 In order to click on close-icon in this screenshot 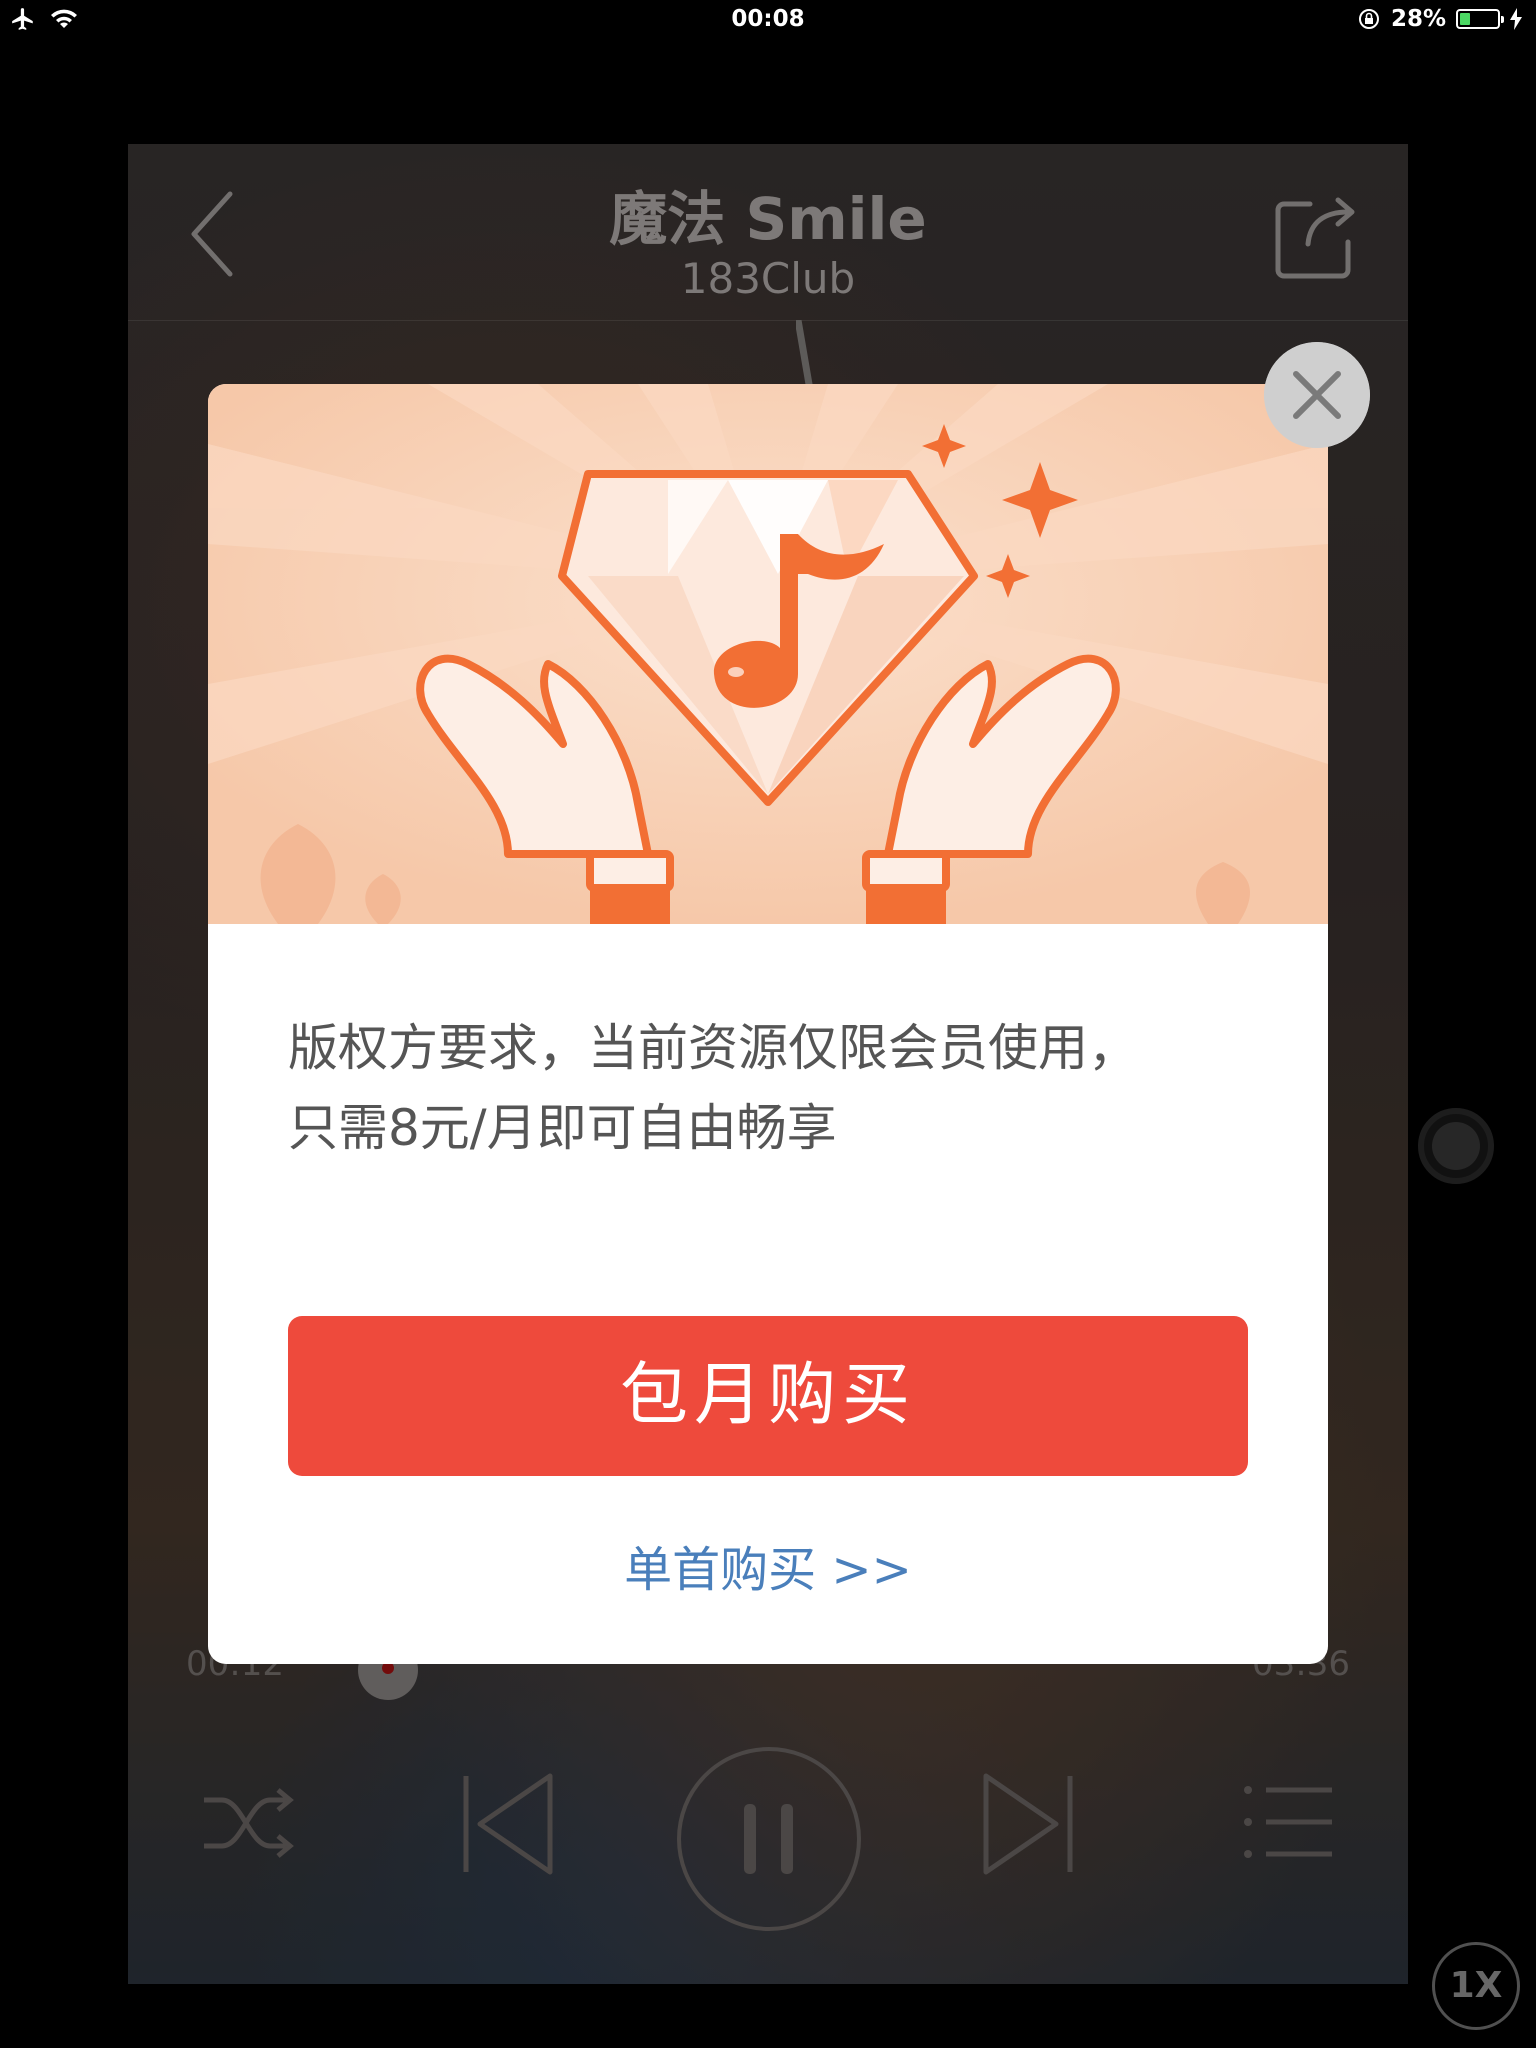, I will do `click(1317, 395)`.